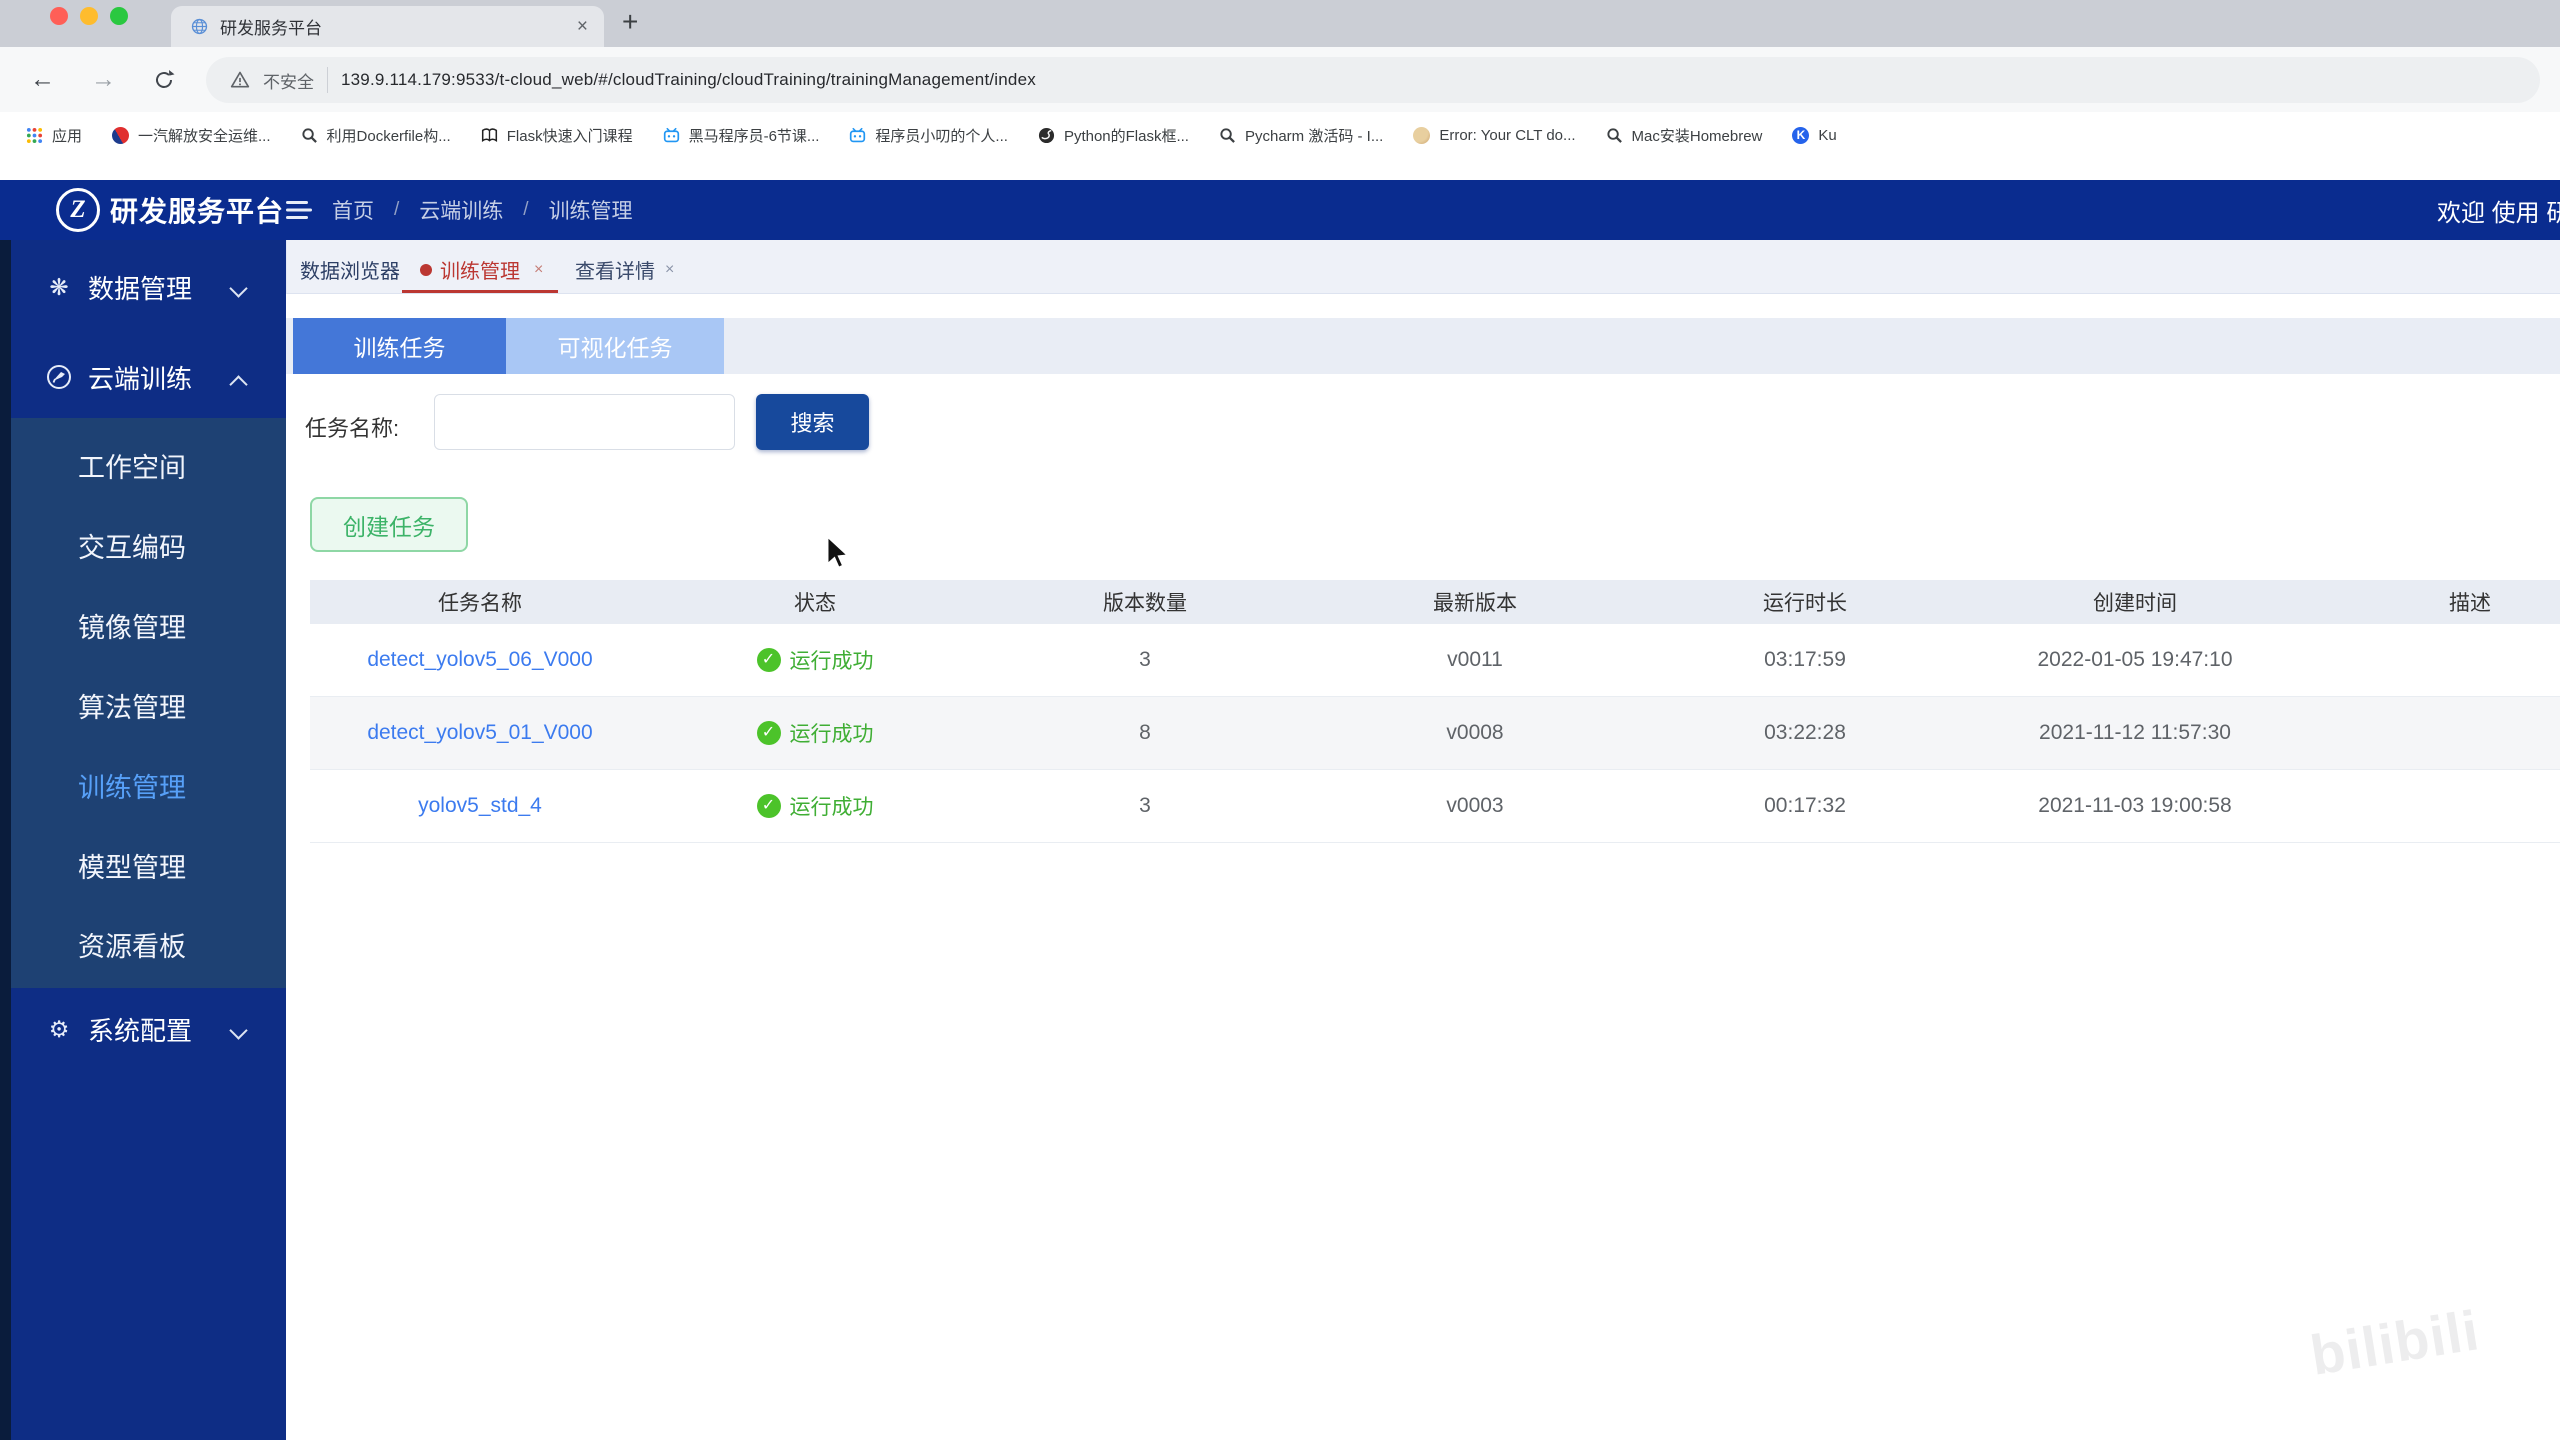 Image resolution: width=2560 pixels, height=1440 pixels. I want to click on sidebar-item-workspace: 工作空间, so click(148, 465).